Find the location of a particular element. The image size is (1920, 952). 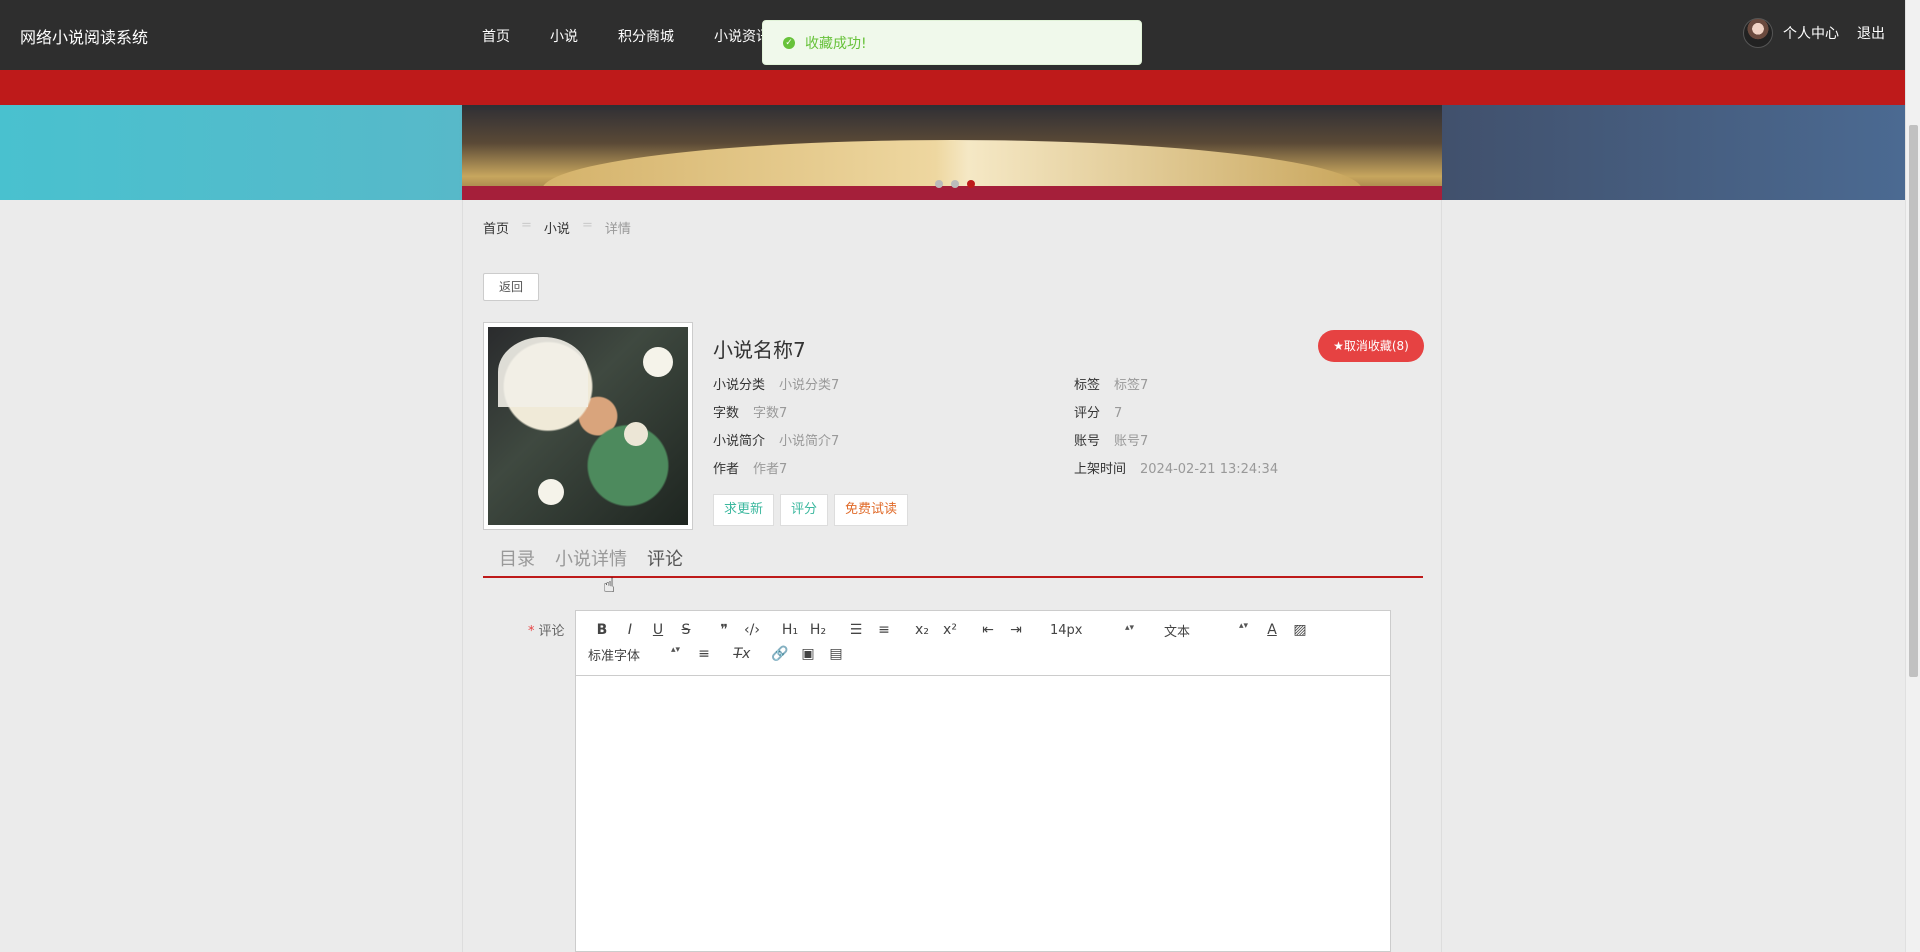

novel-cover is located at coordinates (588, 426).